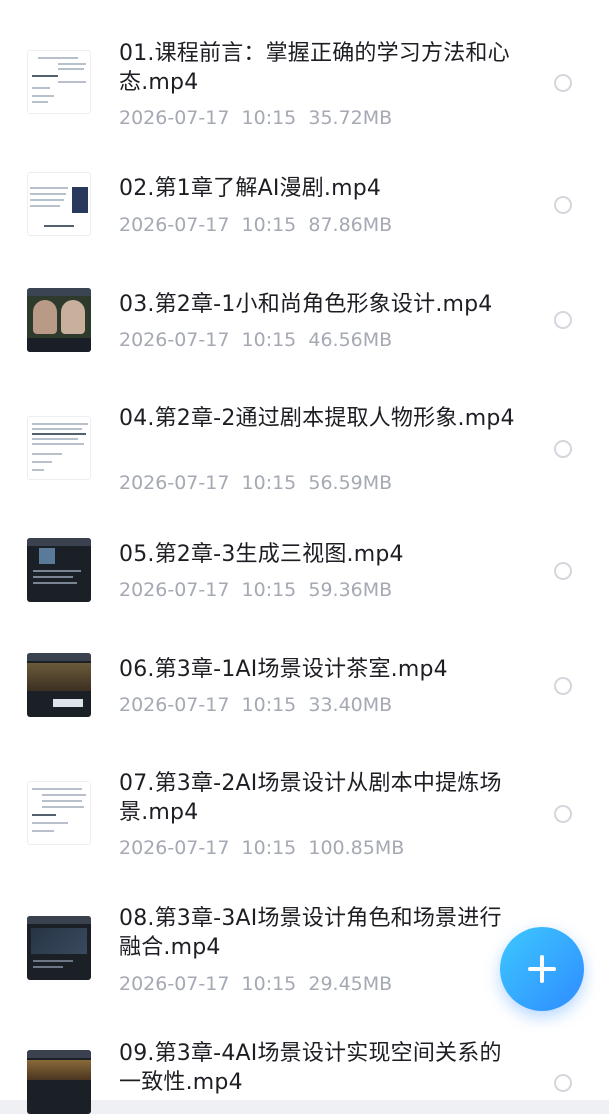  I want to click on file-meta: 2026-07-17 10:15 33.40MB, so click(255, 705).